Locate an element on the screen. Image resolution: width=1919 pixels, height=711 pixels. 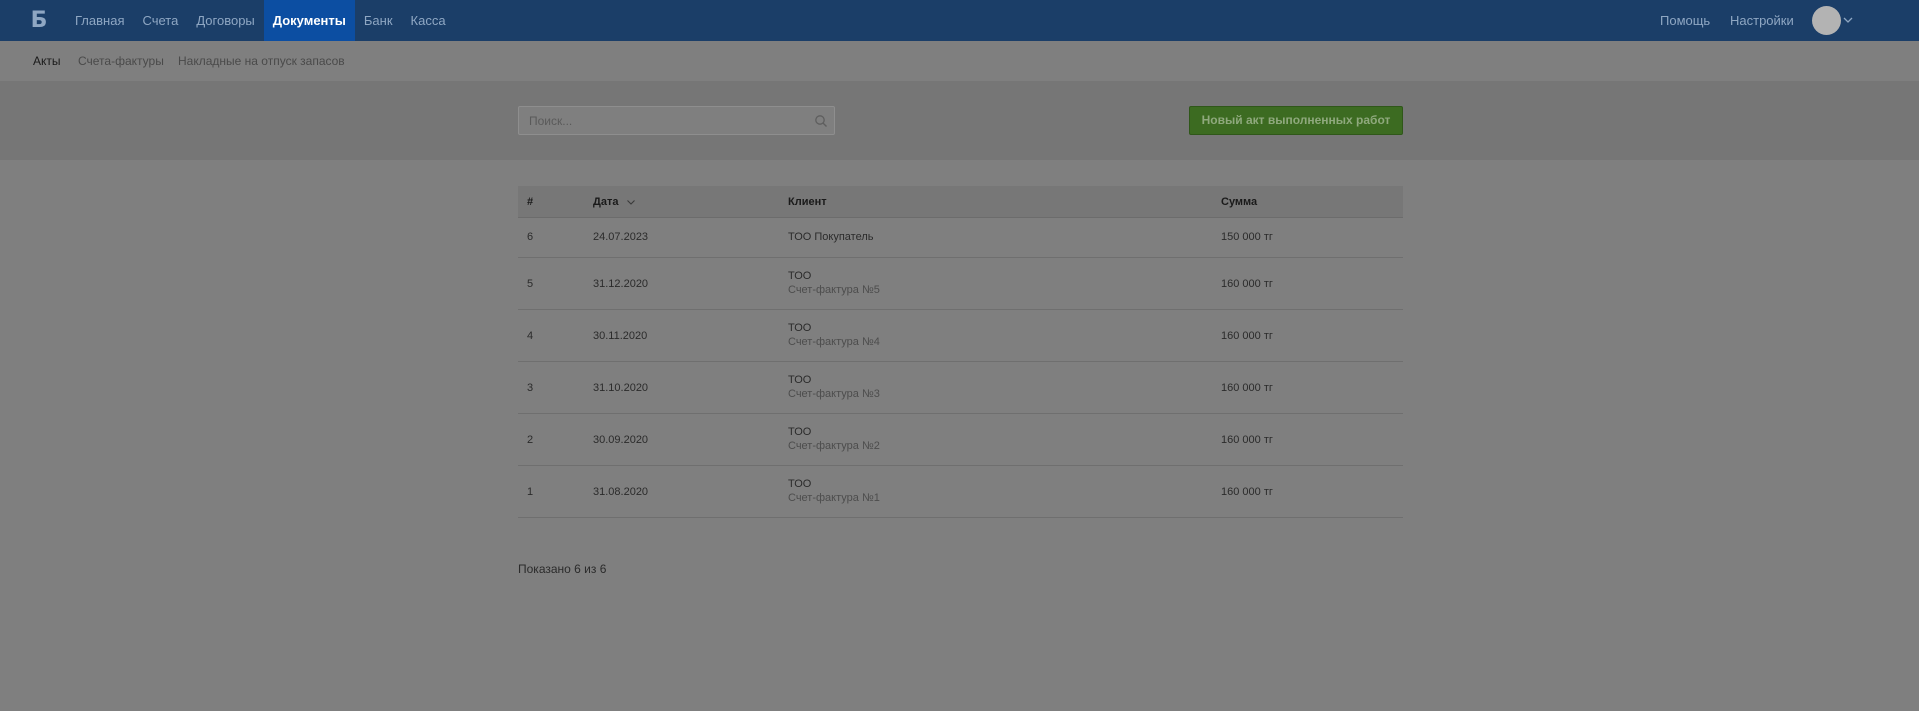
results-count: Показано 6 из 6 is located at coordinates (562, 569).